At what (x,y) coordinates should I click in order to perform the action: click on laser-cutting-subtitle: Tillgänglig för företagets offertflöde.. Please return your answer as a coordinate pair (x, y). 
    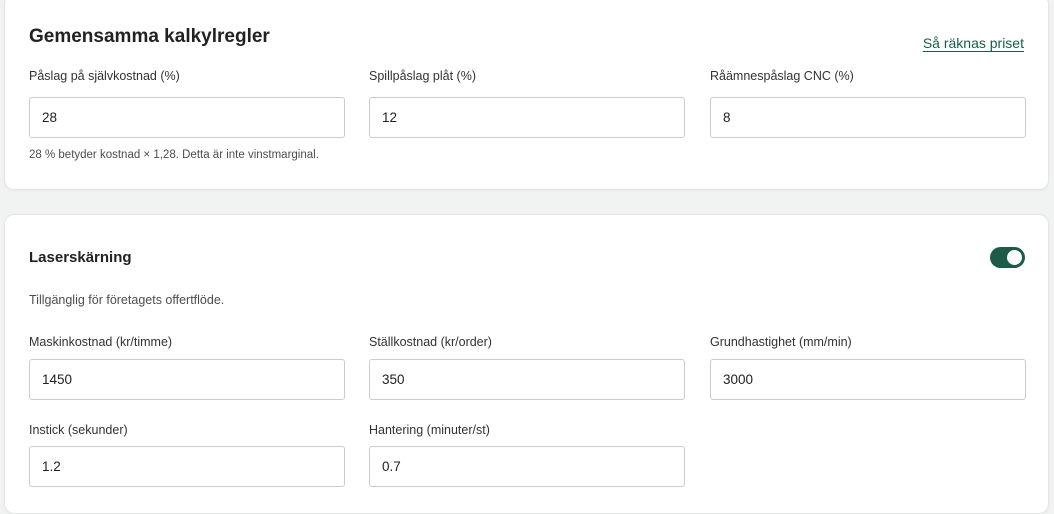
    Looking at the image, I should click on (127, 300).